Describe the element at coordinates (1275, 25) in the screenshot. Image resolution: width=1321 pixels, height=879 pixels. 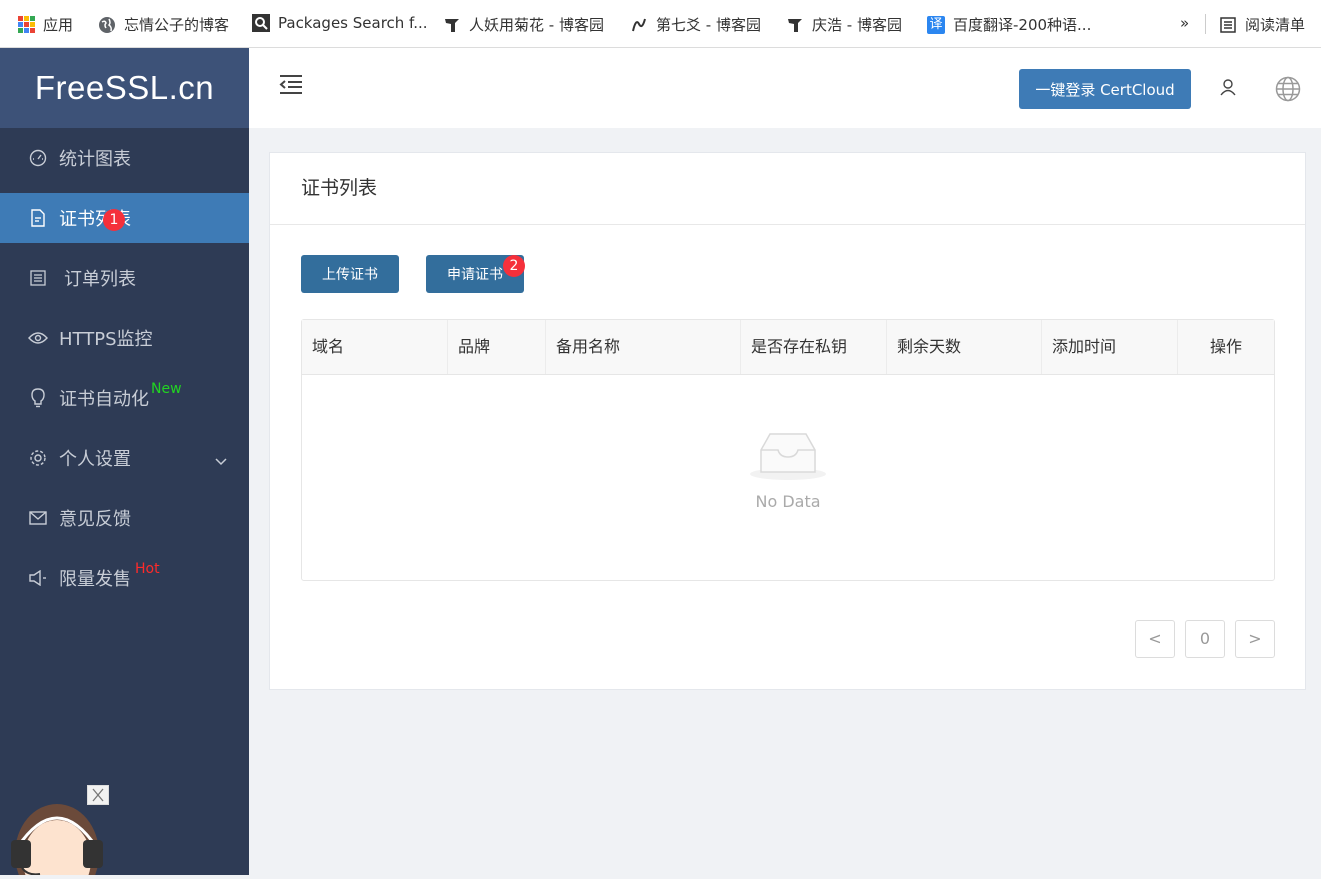
I see `reading-list-label: 阅读清单` at that location.